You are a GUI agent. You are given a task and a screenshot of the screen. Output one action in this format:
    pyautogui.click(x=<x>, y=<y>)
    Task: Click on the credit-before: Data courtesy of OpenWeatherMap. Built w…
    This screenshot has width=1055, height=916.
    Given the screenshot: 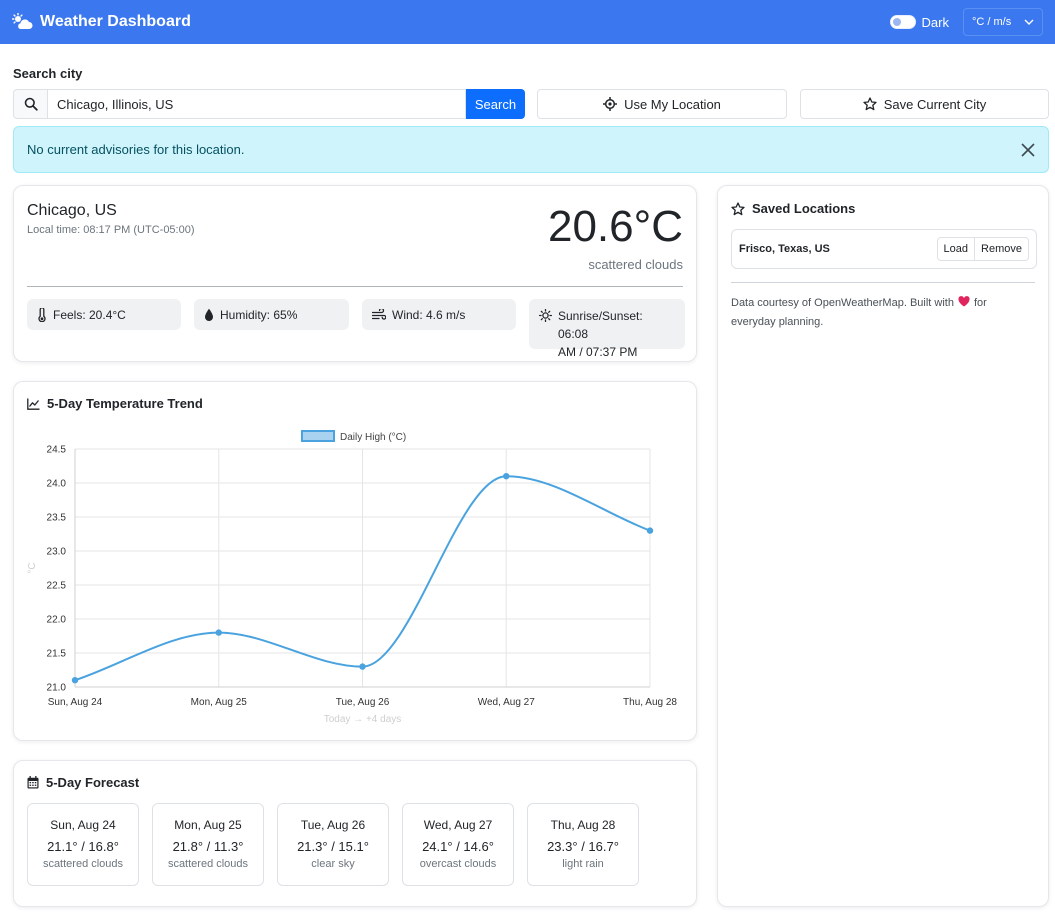 What is the action you would take?
    pyautogui.click(x=842, y=303)
    